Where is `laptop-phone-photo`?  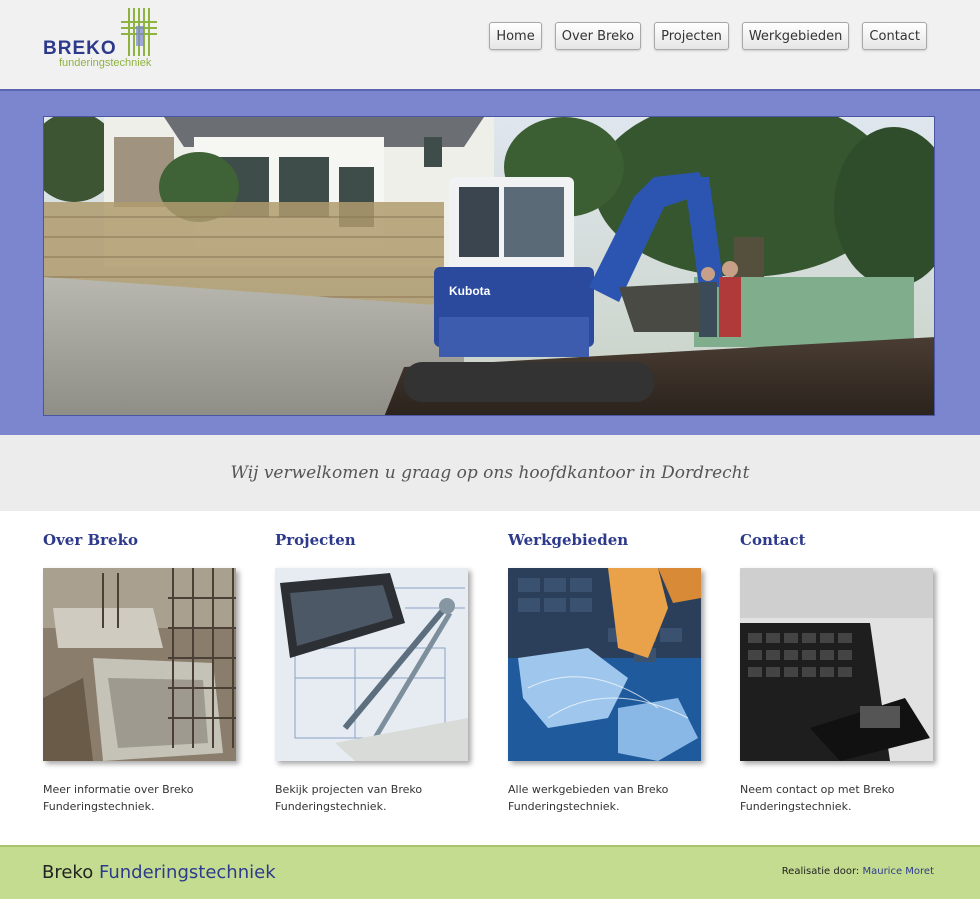 laptop-phone-photo is located at coordinates (836, 664).